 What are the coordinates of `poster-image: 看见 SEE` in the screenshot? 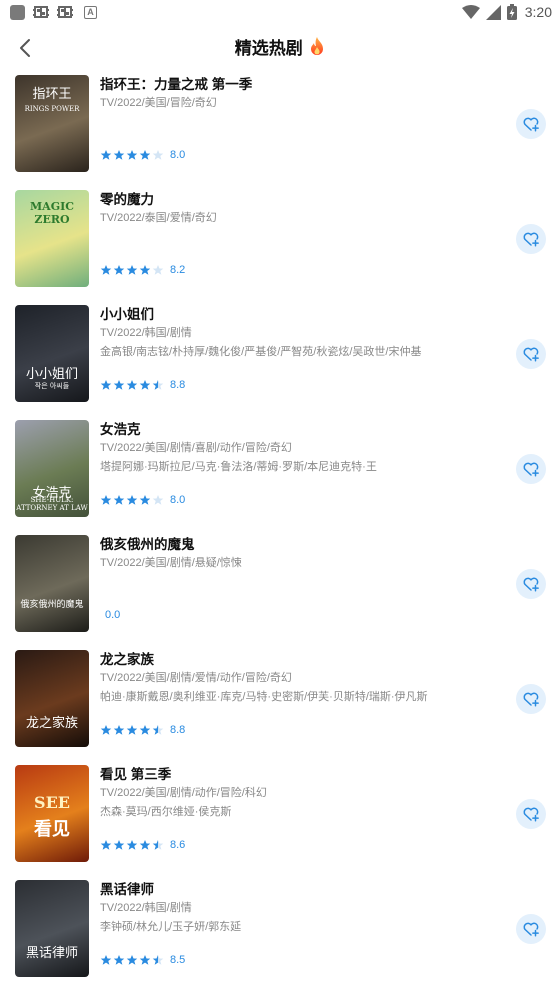 It's located at (52, 813).